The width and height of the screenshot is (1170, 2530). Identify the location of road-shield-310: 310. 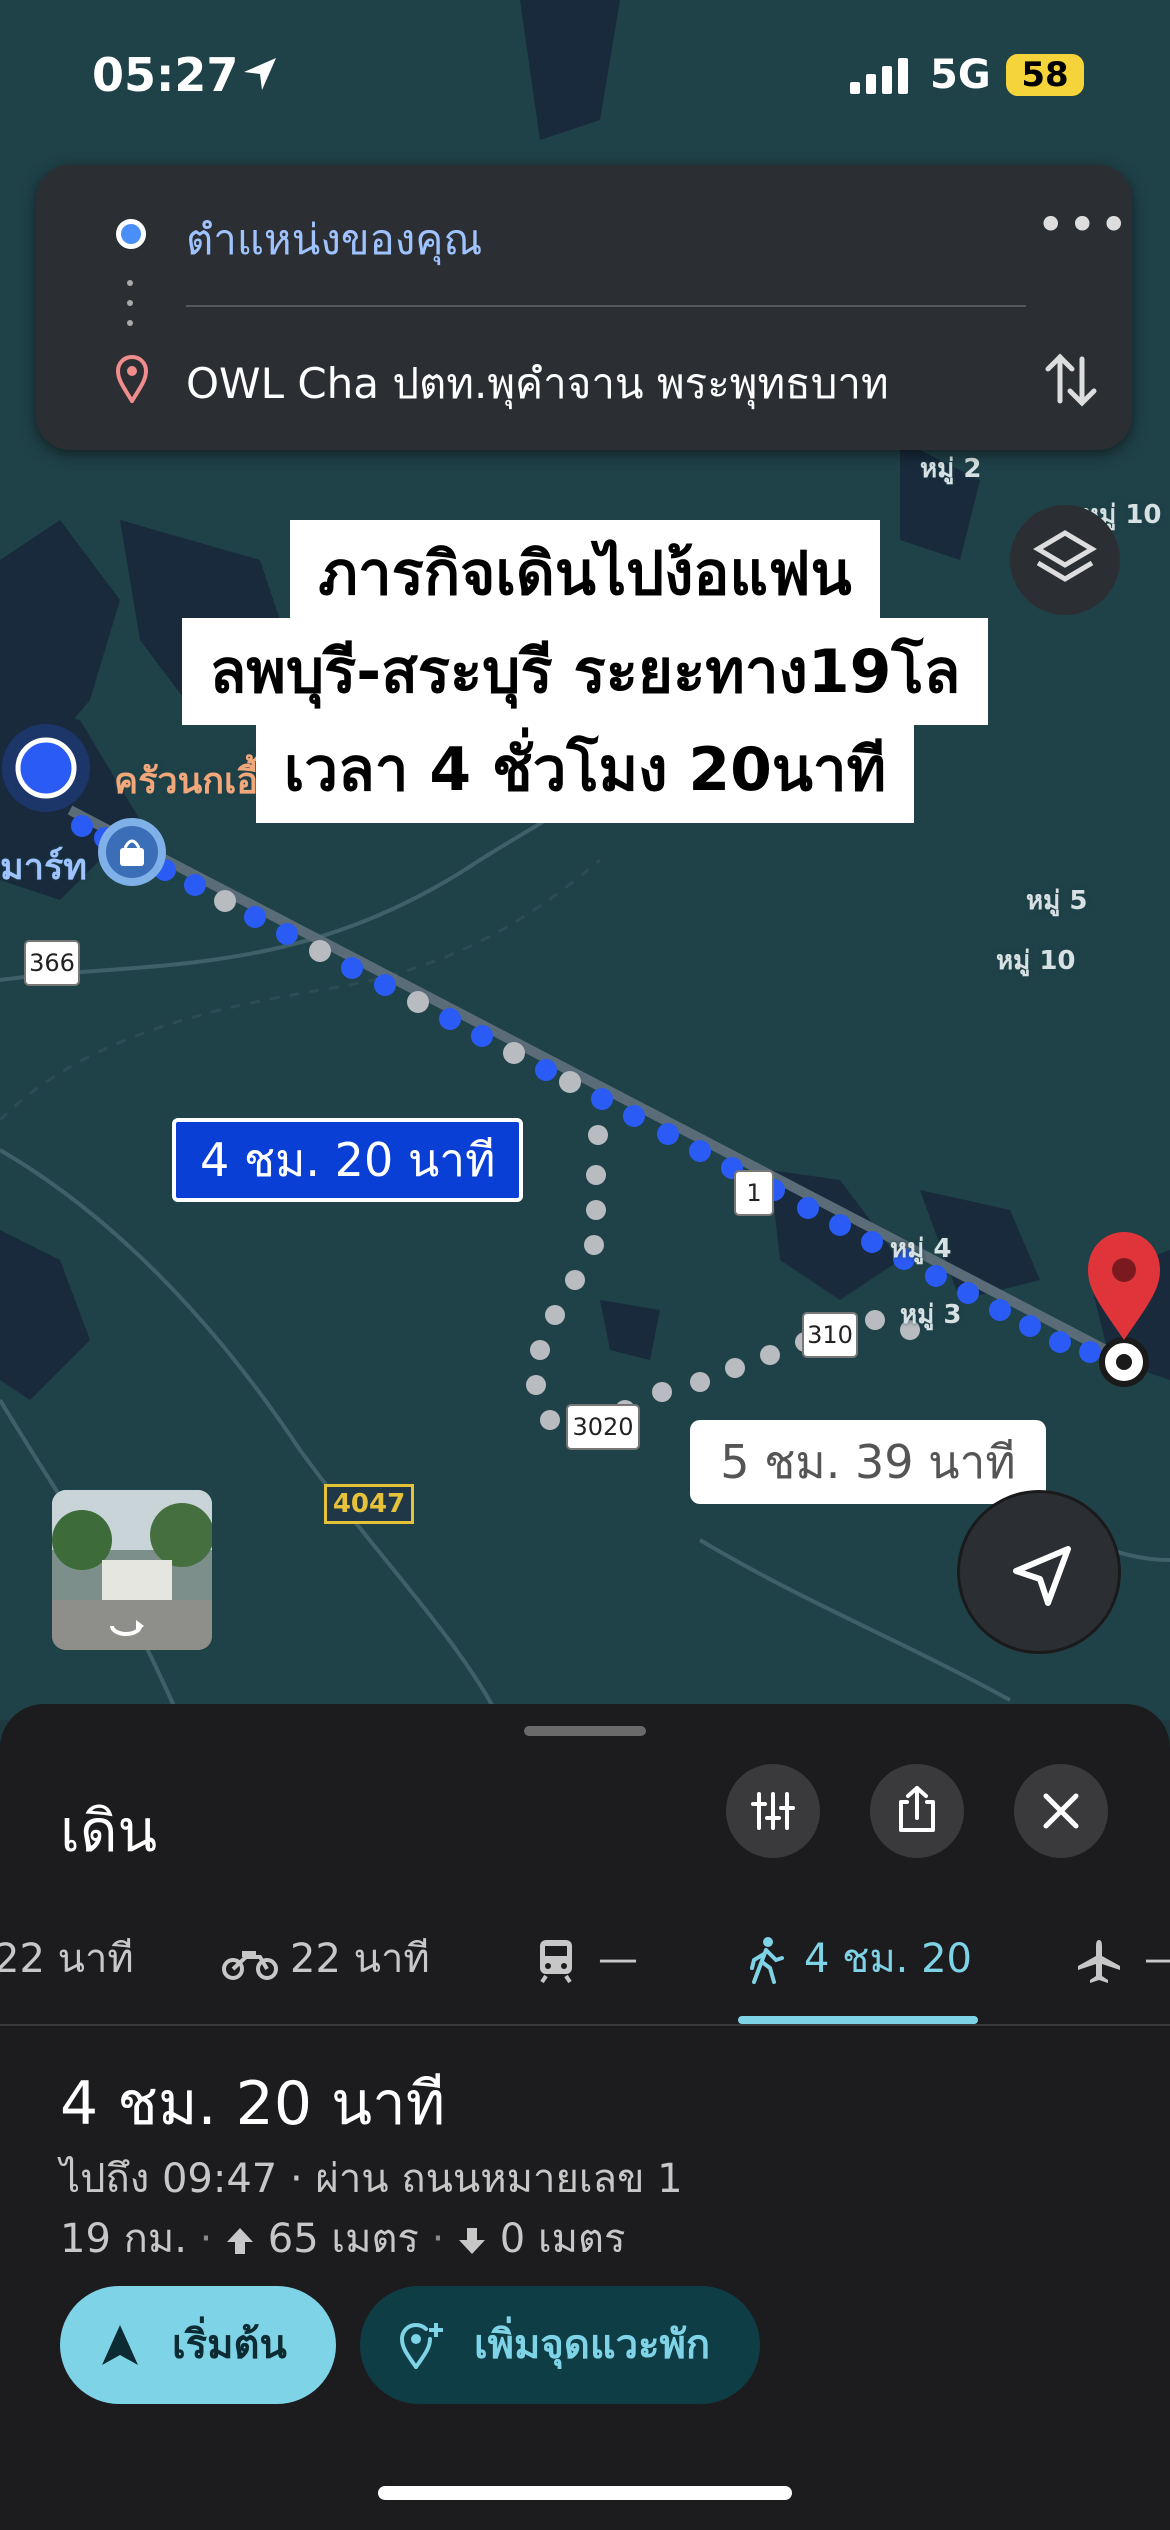
(830, 1335).